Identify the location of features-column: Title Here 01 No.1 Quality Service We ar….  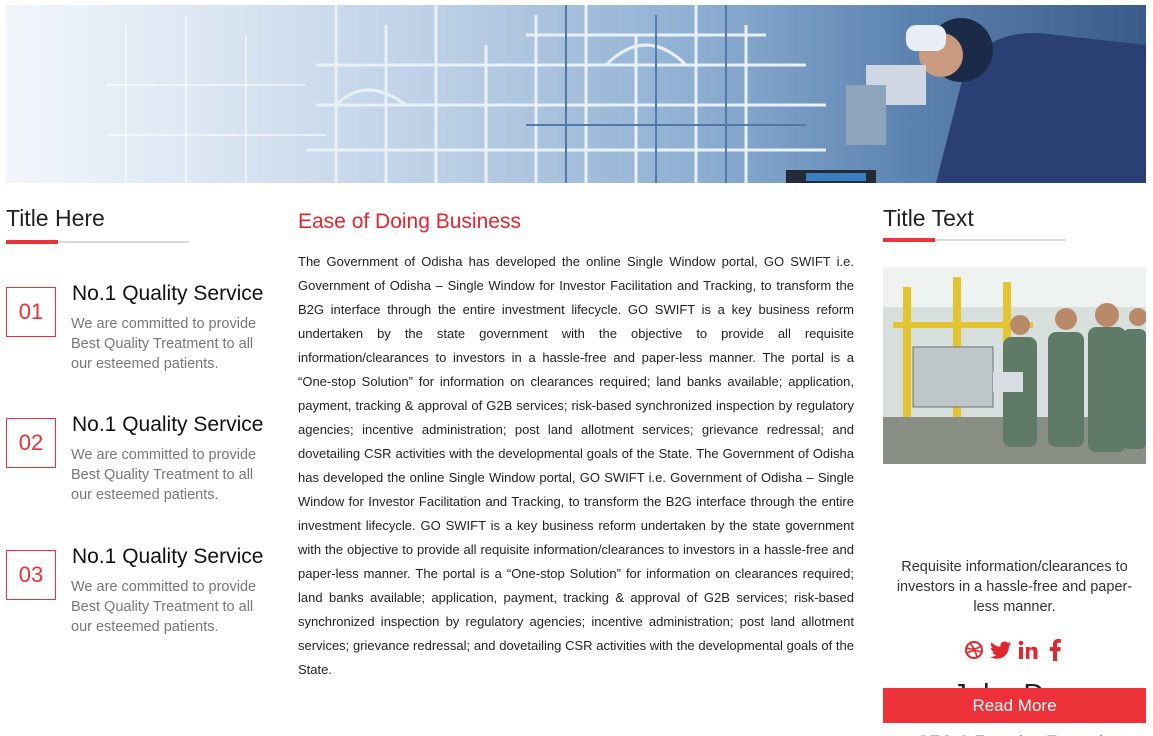
(141, 420).